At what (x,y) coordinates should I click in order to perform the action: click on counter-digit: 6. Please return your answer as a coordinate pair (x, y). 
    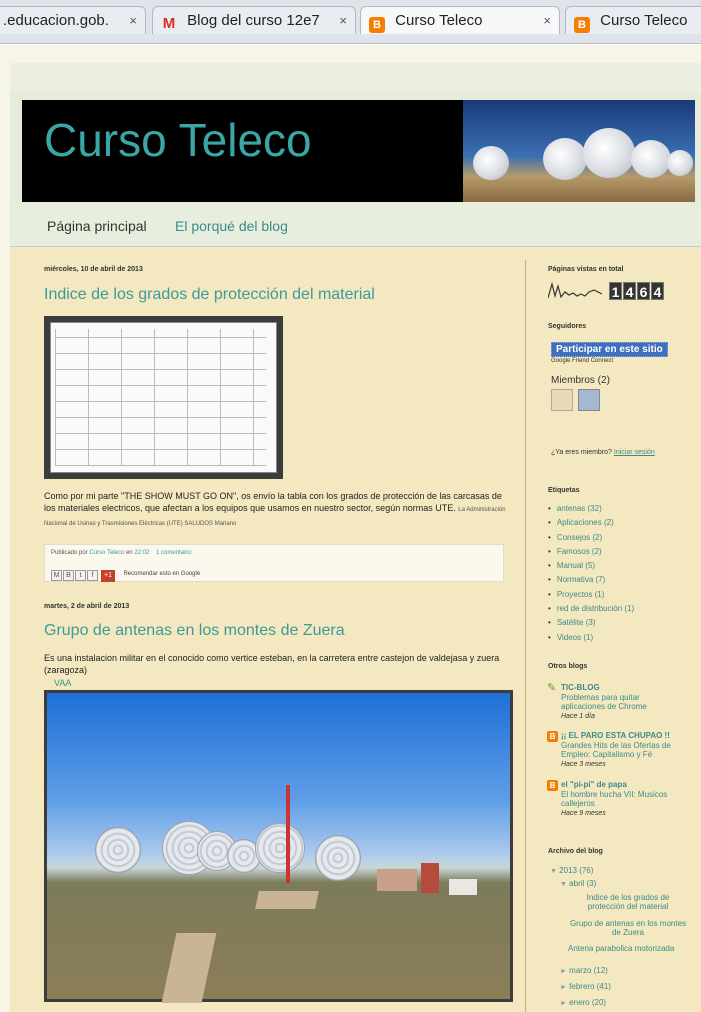
    Looking at the image, I should click on (643, 291).